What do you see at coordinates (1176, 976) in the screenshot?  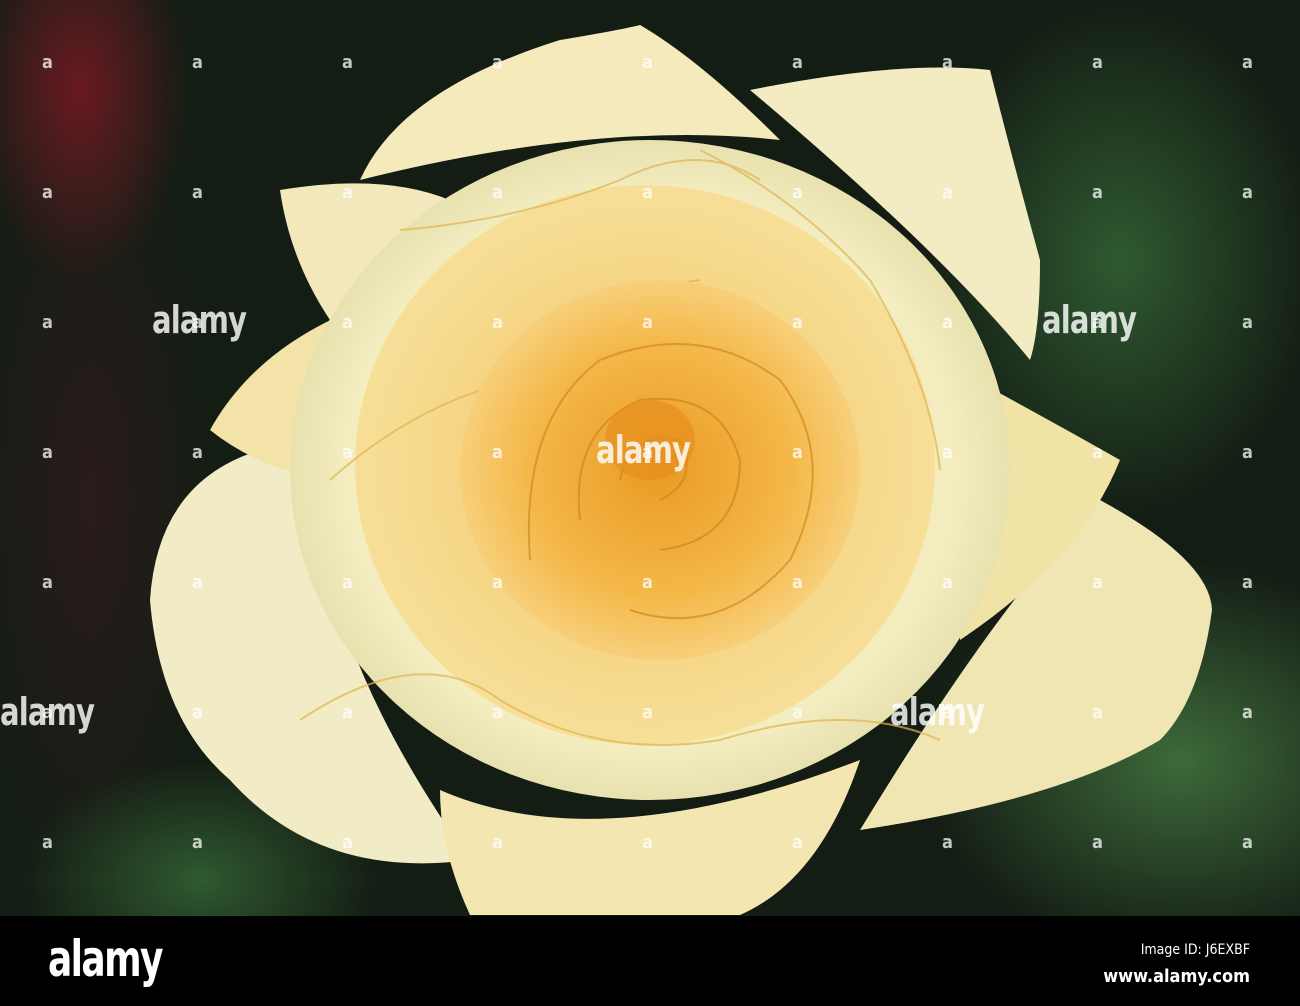 I see `website-url: www.alamy.com` at bounding box center [1176, 976].